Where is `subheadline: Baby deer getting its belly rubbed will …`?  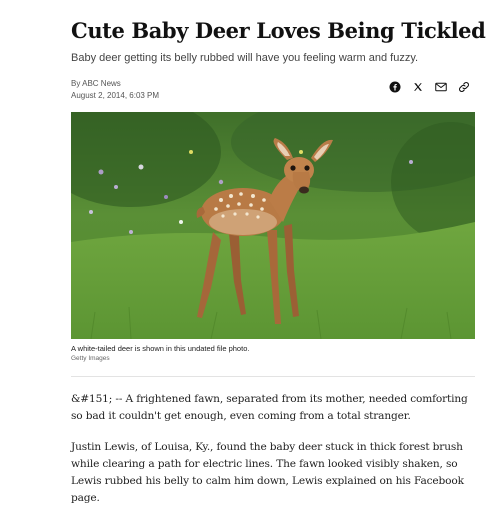
subheadline: Baby deer getting its belly rubbed will … is located at coordinates (245, 58).